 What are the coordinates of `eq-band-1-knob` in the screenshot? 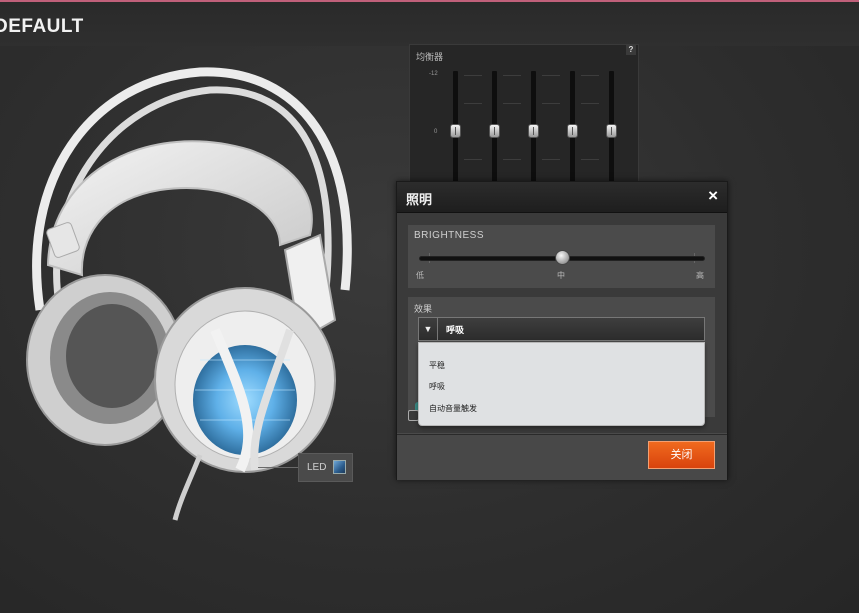 It's located at (455, 131).